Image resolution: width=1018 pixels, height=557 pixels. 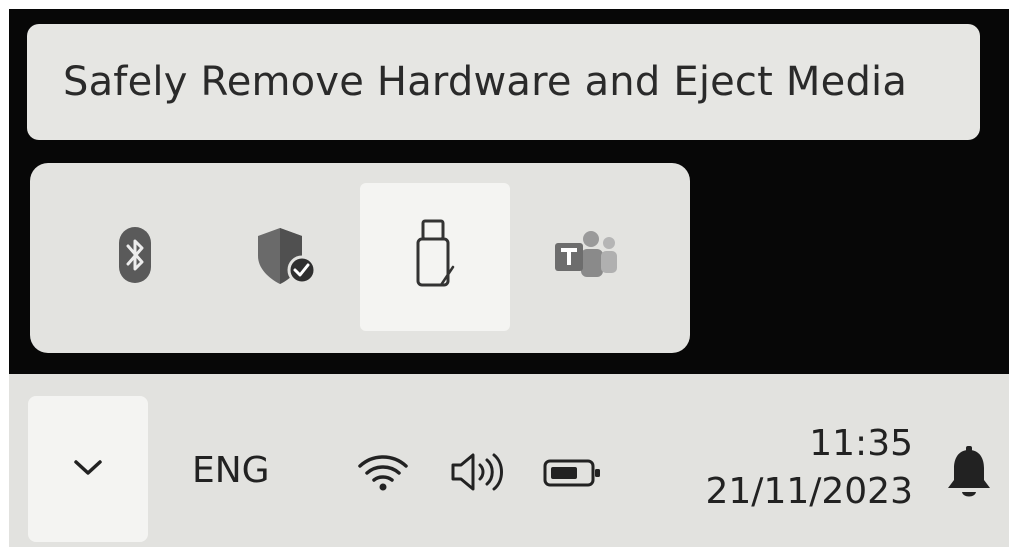 I want to click on teams-icon, so click(x=585, y=257).